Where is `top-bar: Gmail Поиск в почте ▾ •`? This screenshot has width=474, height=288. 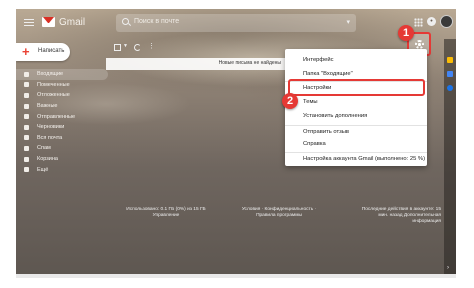
top-bar: Gmail Поиск в почте ▾ • is located at coordinates (236, 23).